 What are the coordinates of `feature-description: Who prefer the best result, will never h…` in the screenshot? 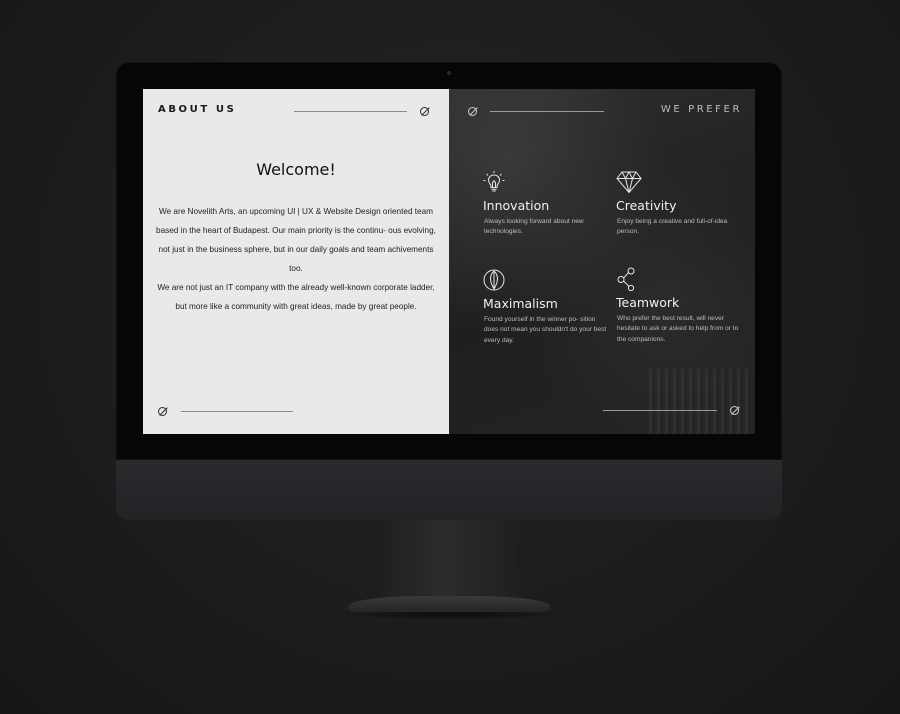 It's located at (678, 329).